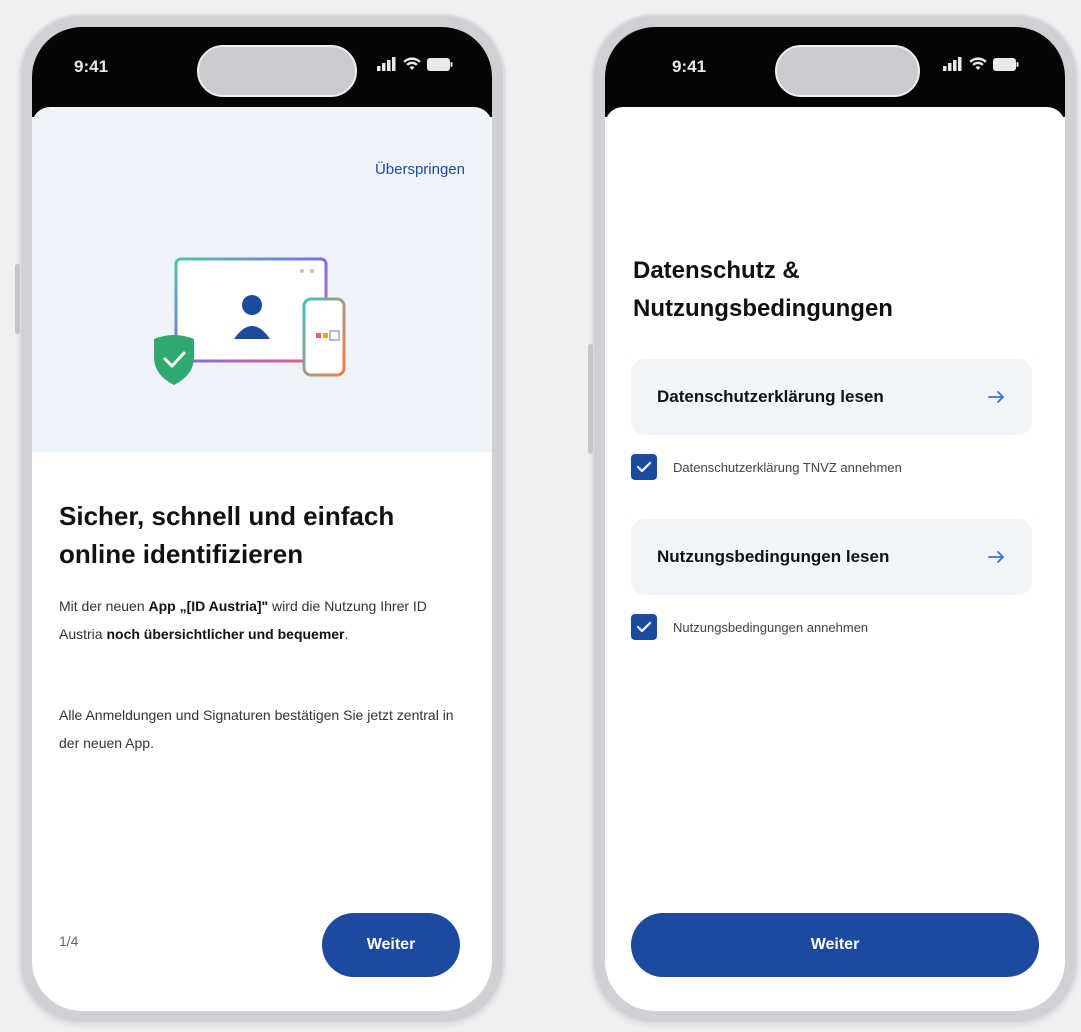 This screenshot has height=1032, width=1081. What do you see at coordinates (420, 169) in the screenshot?
I see `skip-link: Überspringen` at bounding box center [420, 169].